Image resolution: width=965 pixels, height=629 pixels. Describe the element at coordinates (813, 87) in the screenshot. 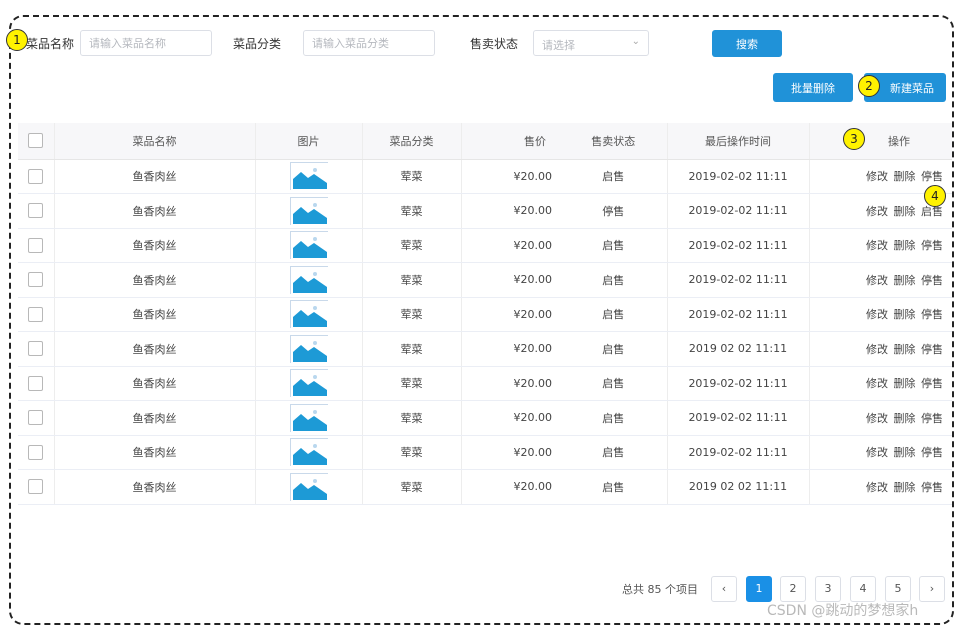

I see `batch-delete-button: 批量删除` at that location.